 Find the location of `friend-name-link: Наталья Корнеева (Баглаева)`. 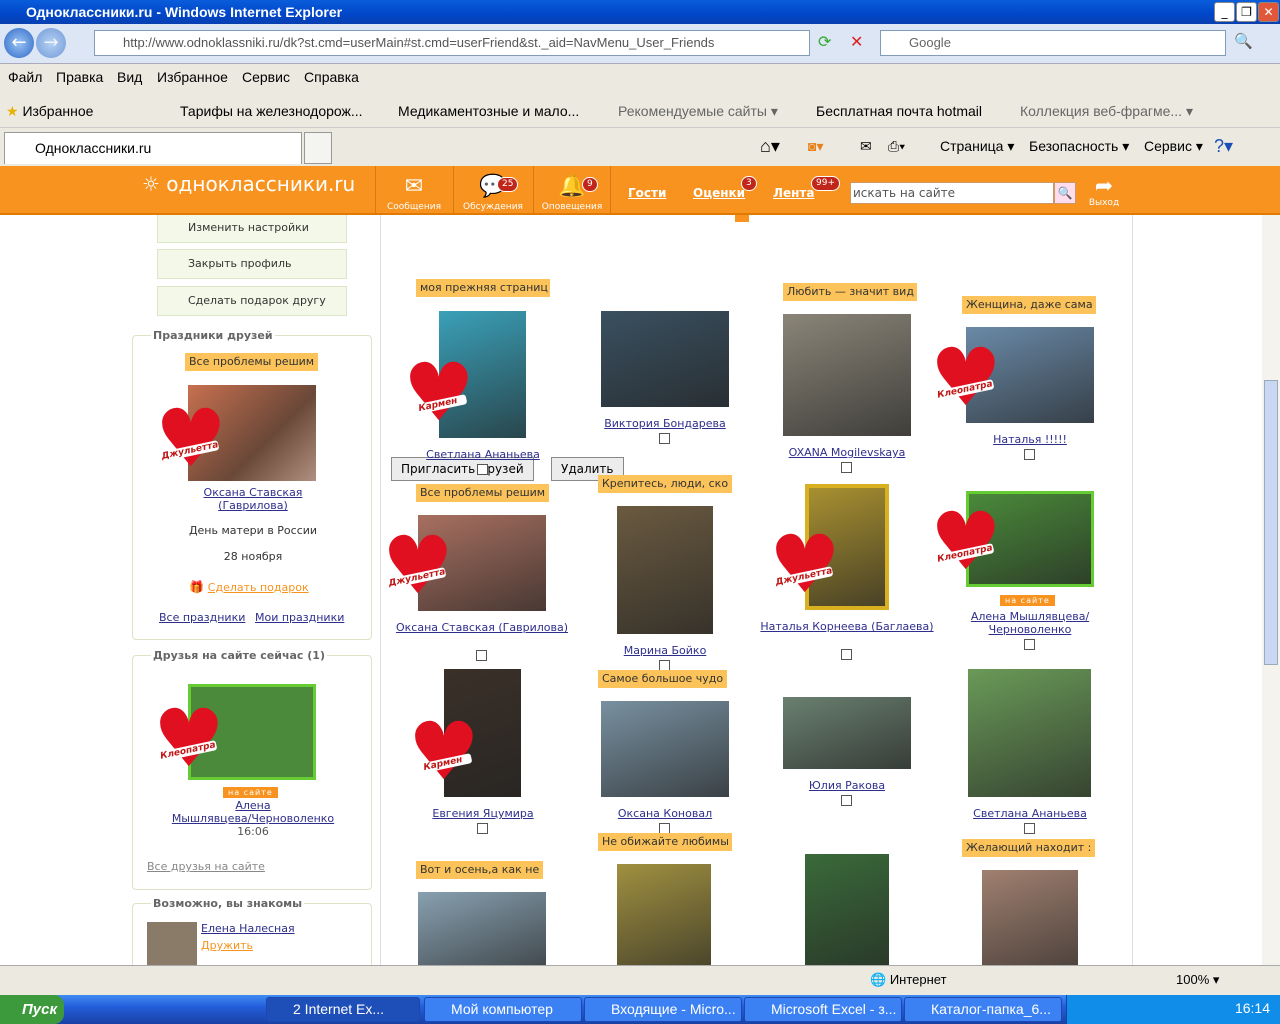

friend-name-link: Наталья Корнеева (Баглаева) is located at coordinates (847, 626).